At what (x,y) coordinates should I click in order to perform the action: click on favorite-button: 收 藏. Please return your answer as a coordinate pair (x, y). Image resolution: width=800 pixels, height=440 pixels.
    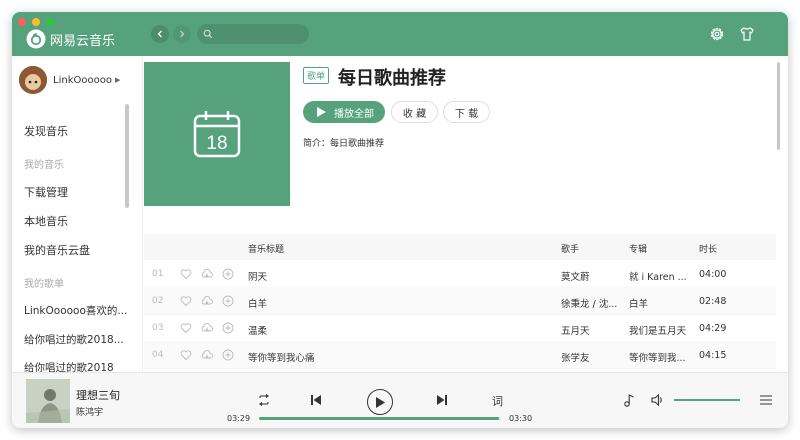
    Looking at the image, I should click on (414, 112).